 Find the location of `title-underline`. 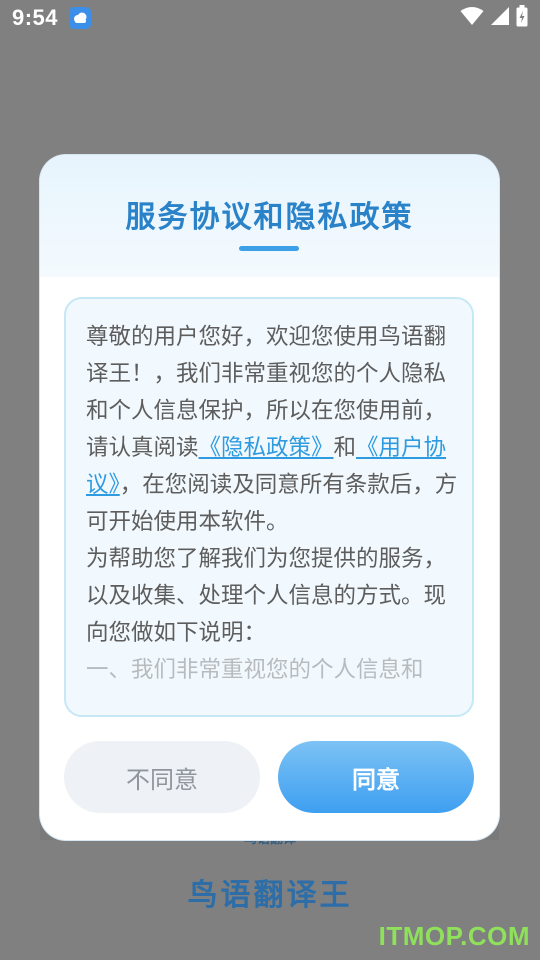

title-underline is located at coordinates (269, 248).